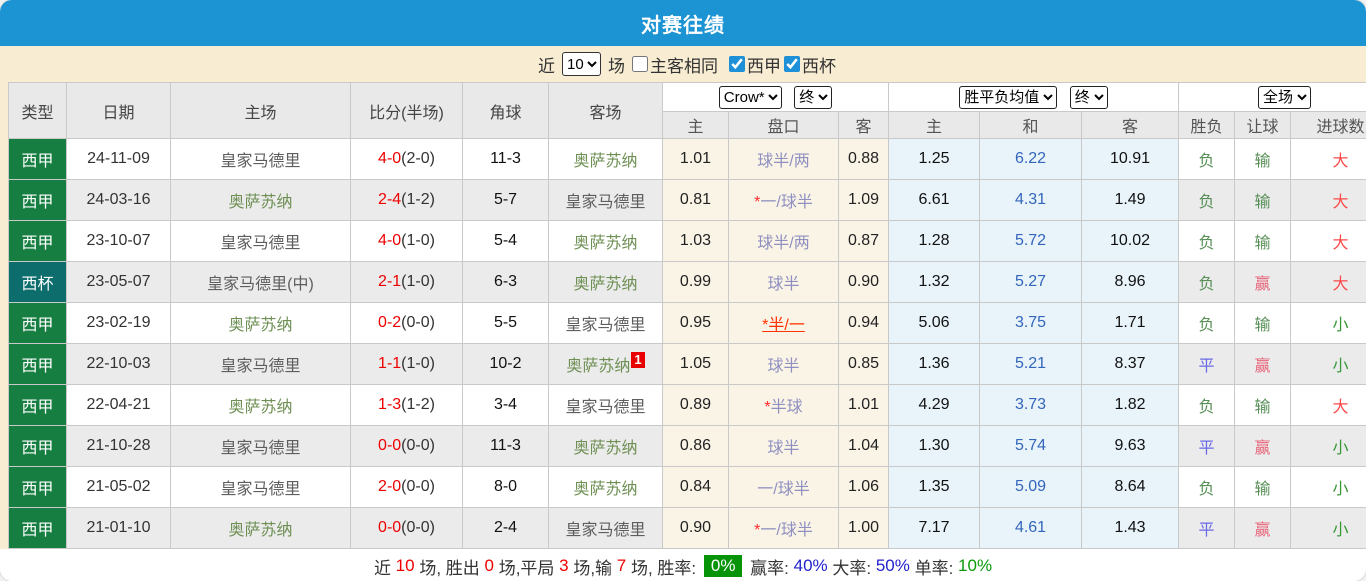 Image resolution: width=1366 pixels, height=581 pixels. I want to click on summary-segment: 0%, so click(723, 566).